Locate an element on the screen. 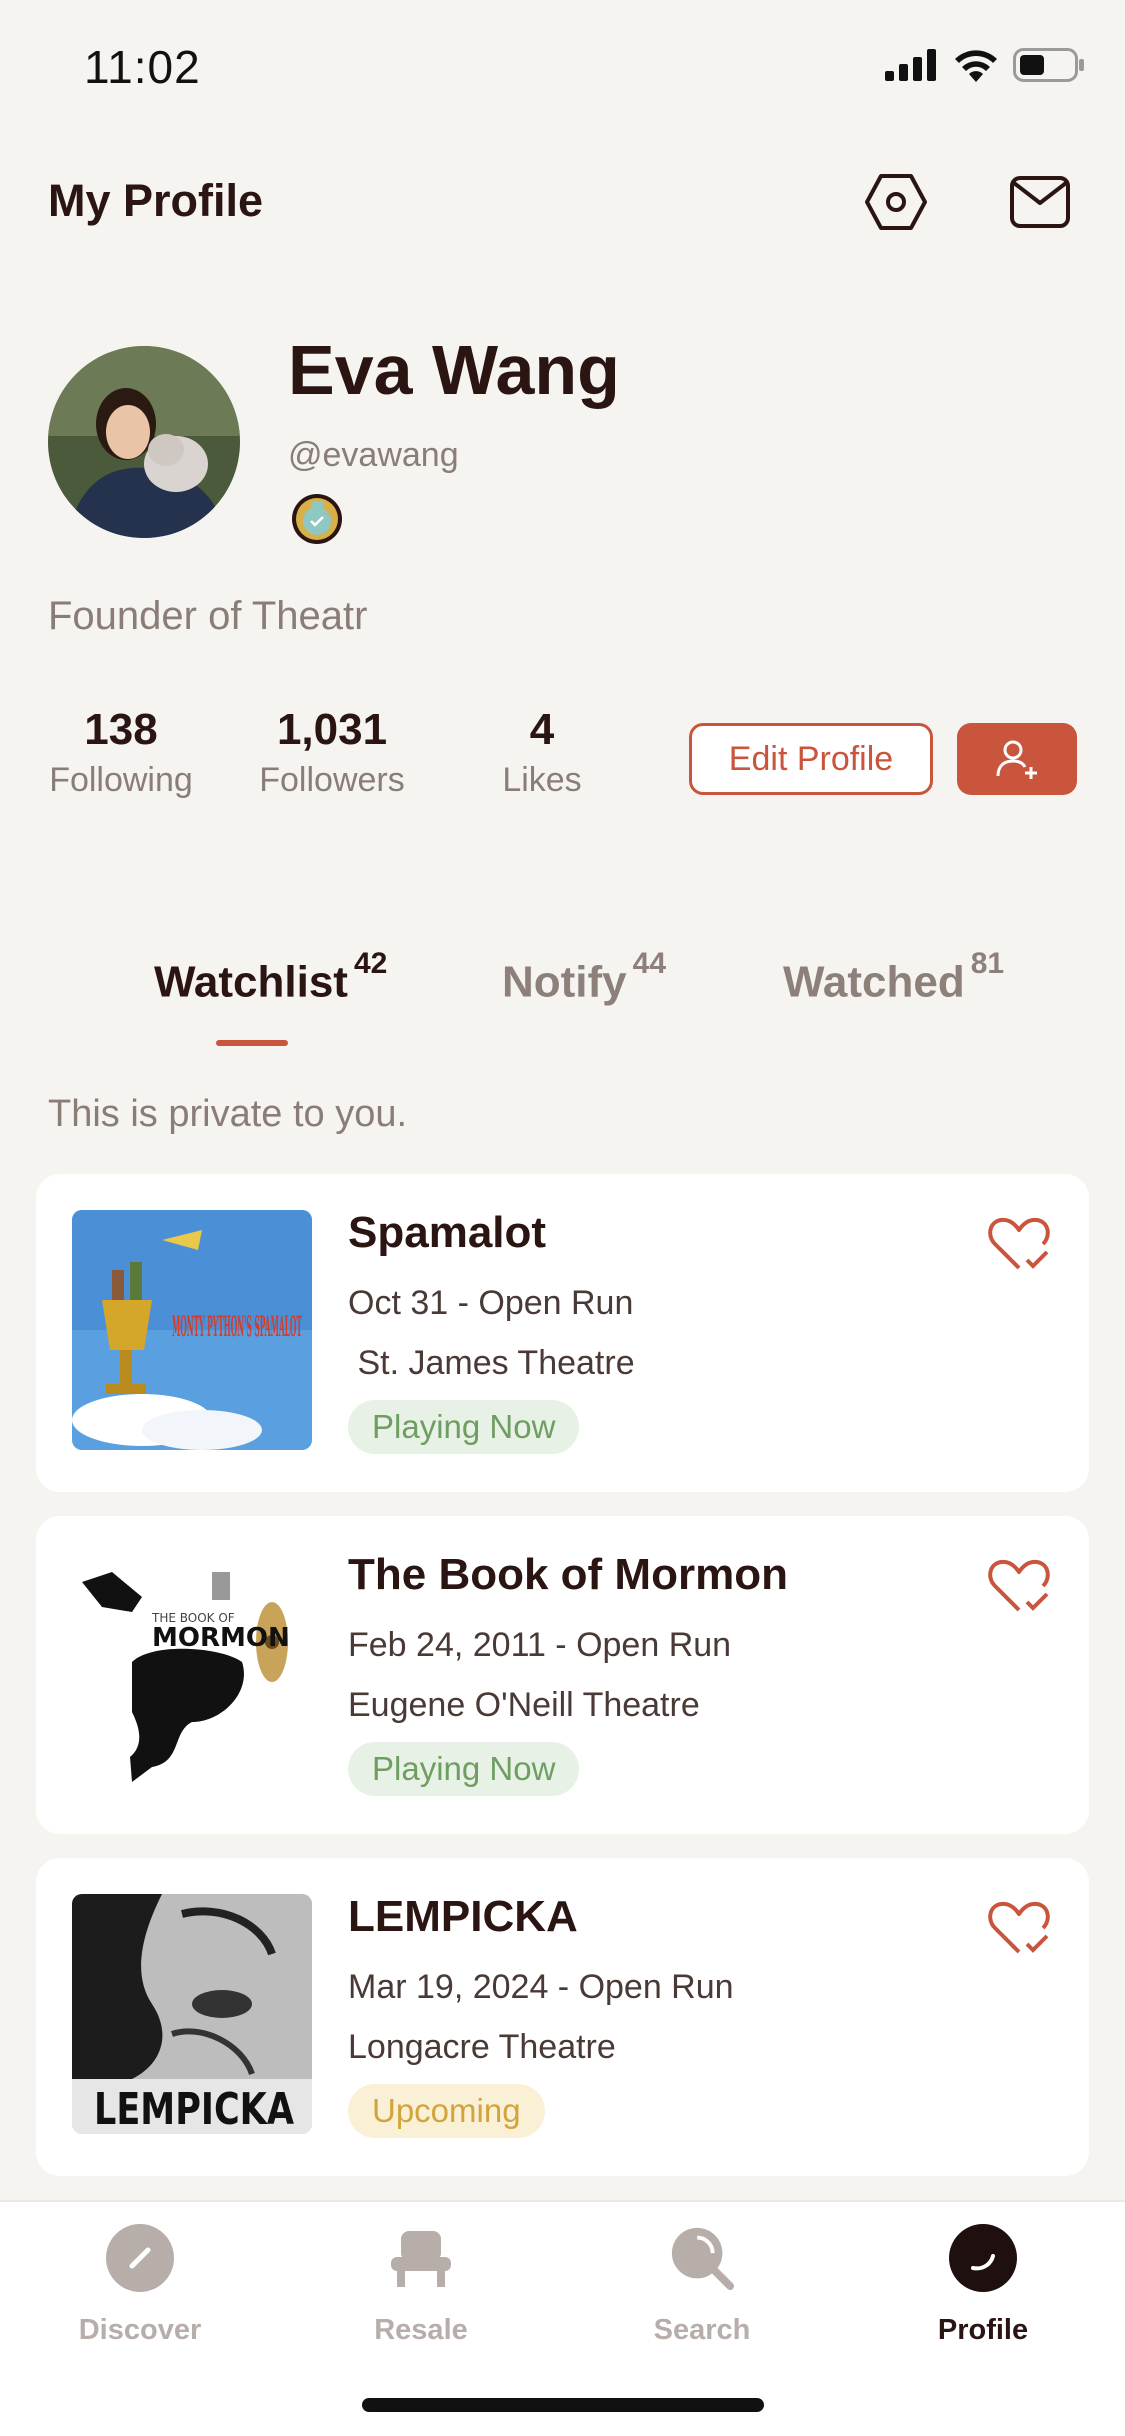 This screenshot has width=1125, height=2436. nav-resale: Resale is located at coordinates (421, 2285).